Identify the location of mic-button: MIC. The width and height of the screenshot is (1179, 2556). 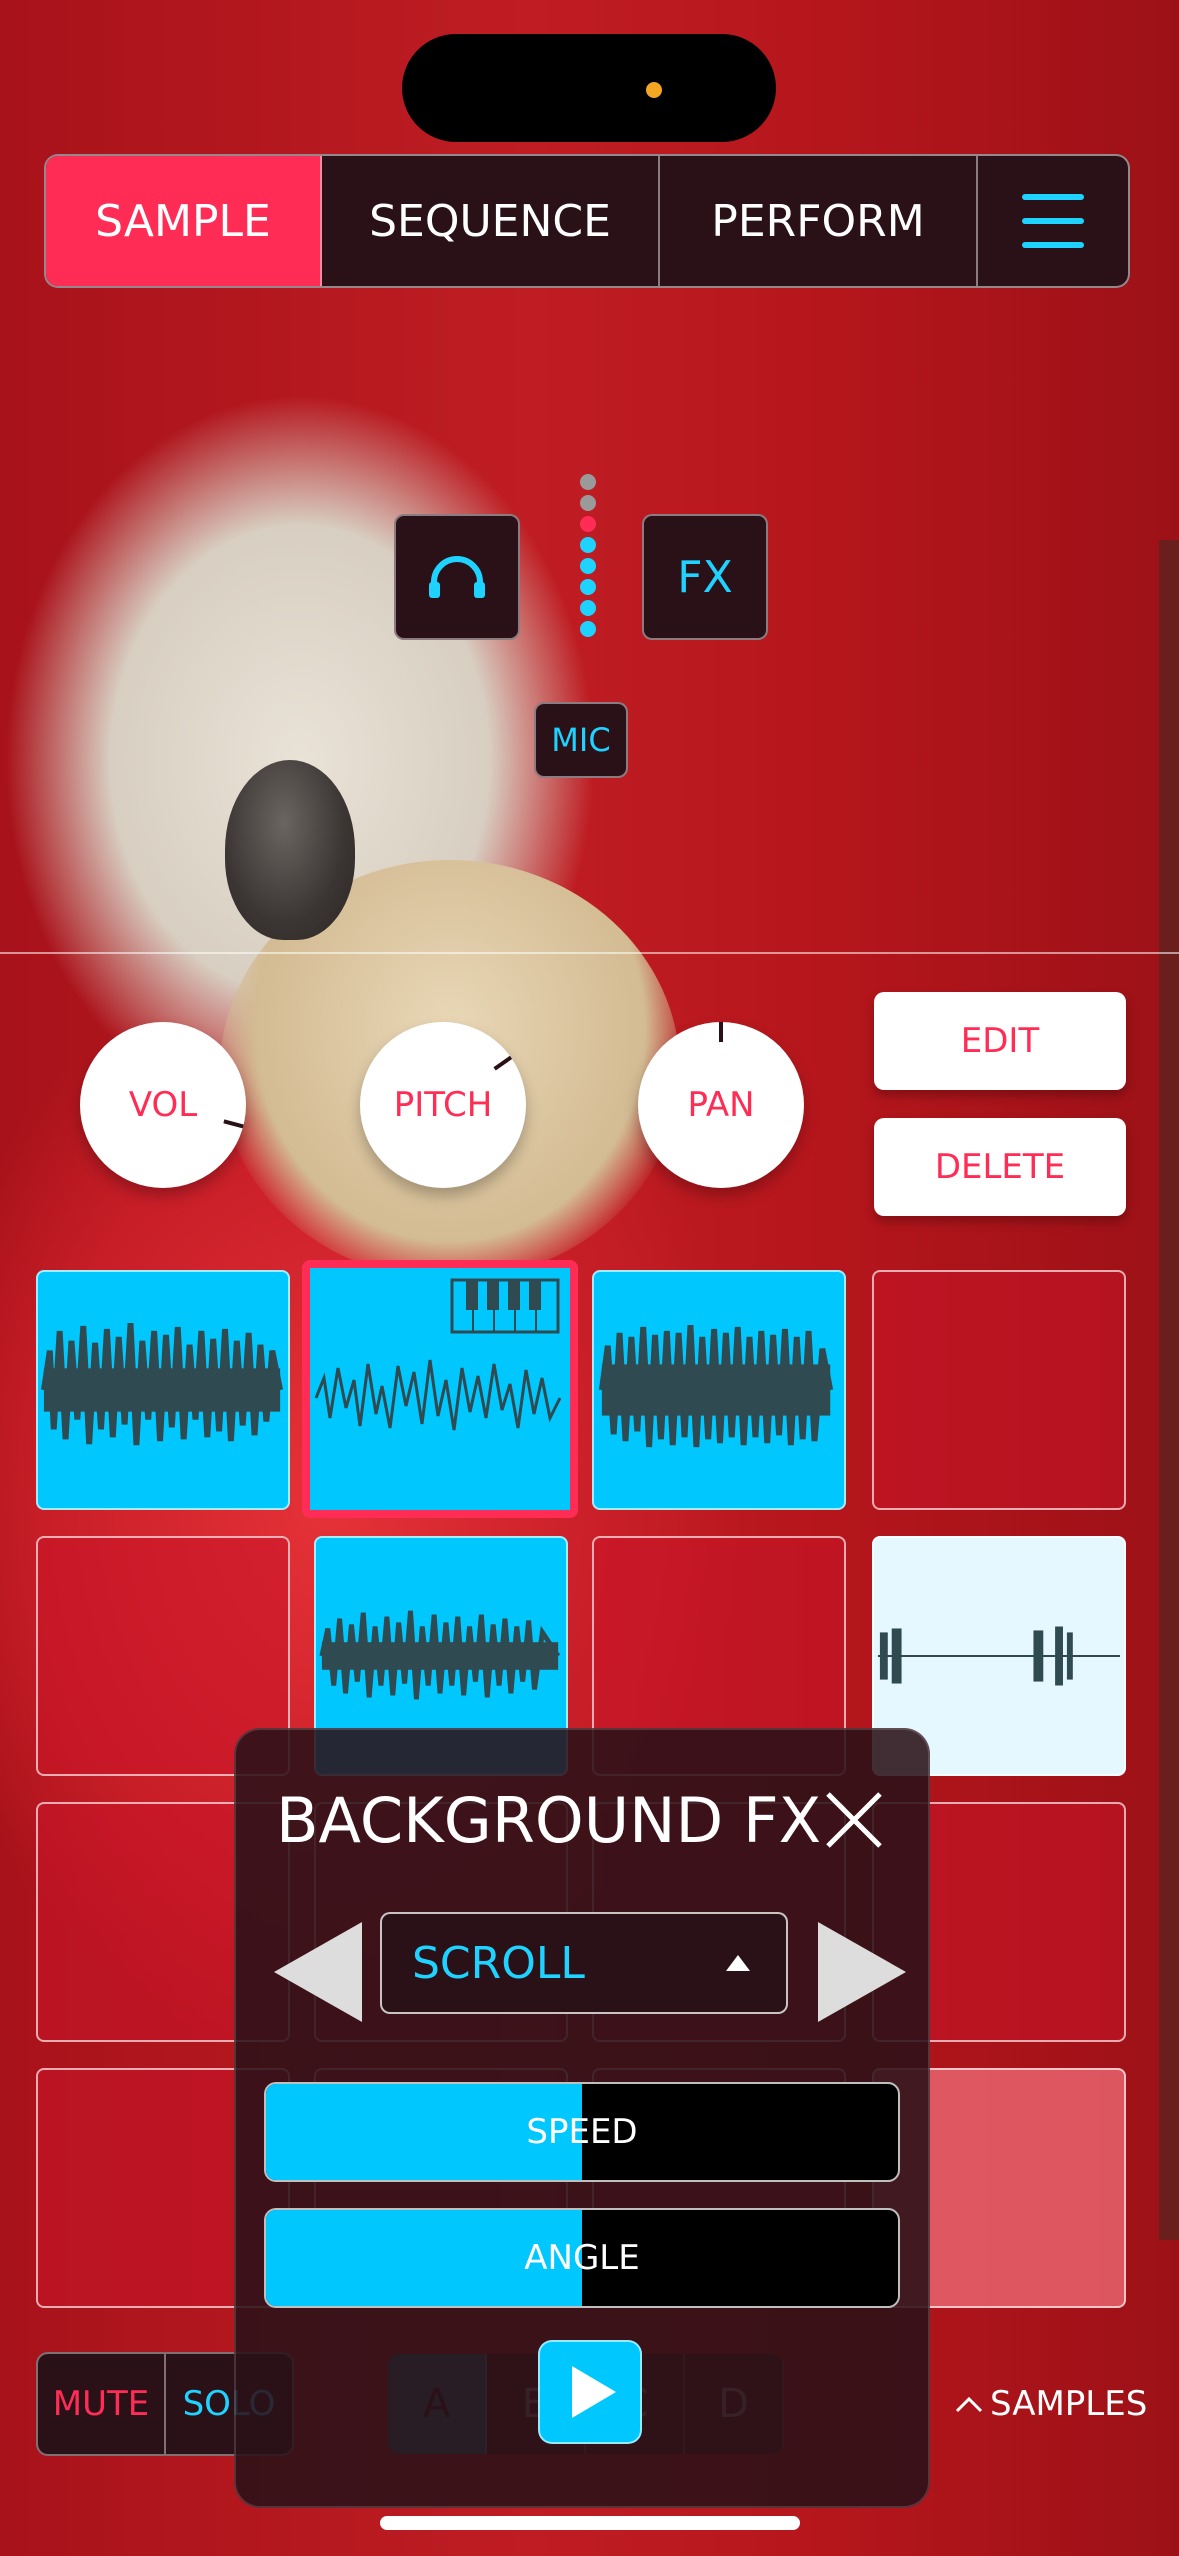
(581, 740).